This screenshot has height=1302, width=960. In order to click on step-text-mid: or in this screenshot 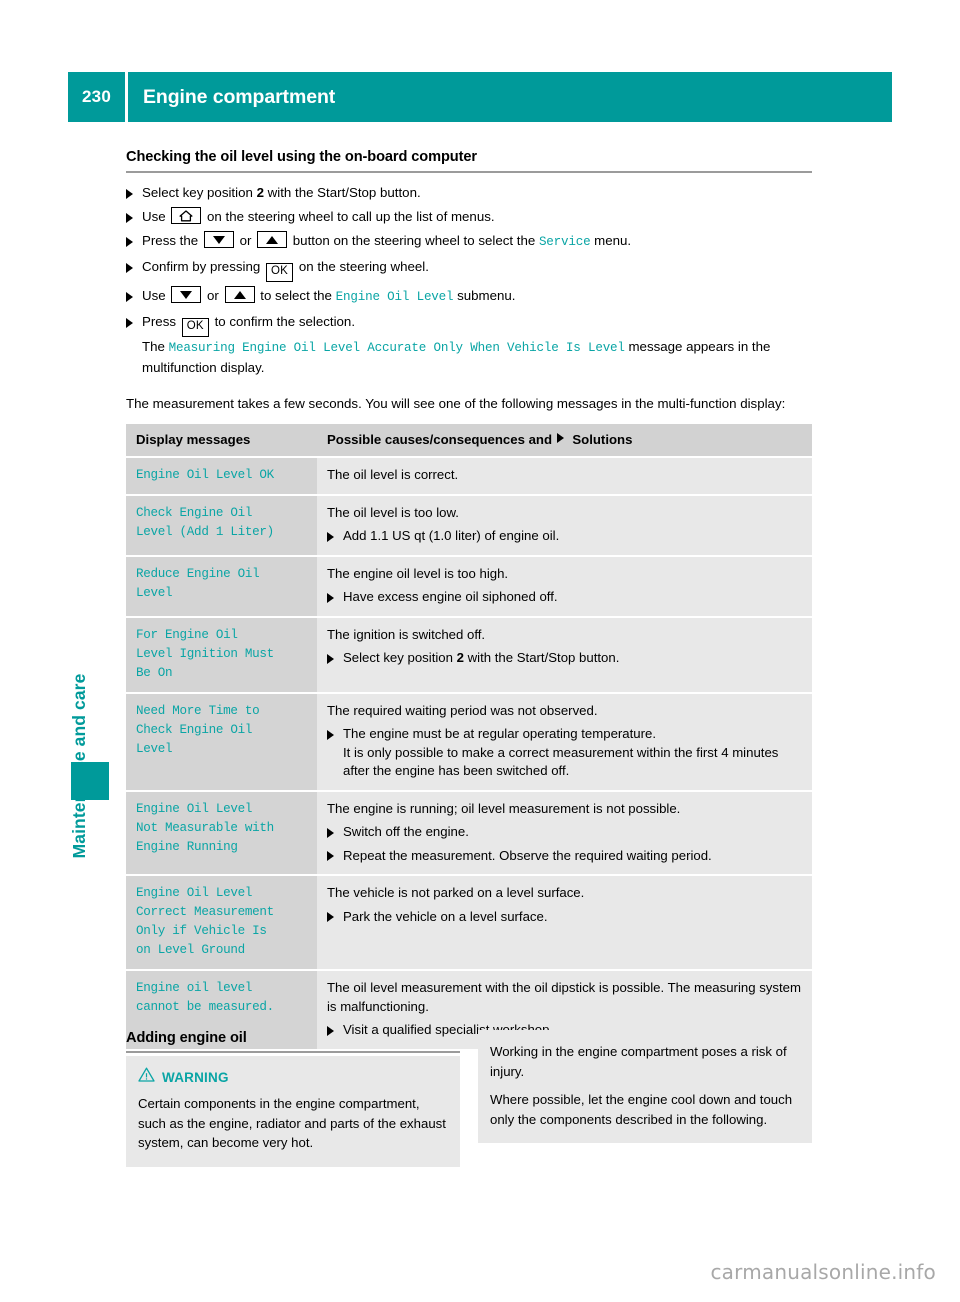, I will do `click(245, 241)`.